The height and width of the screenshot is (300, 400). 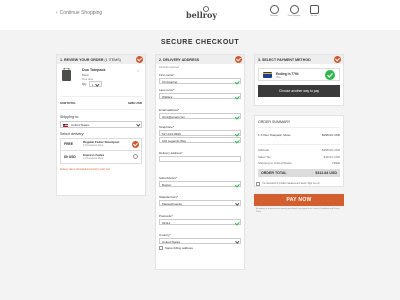 I want to click on radio-unselected, so click(x=135, y=156).